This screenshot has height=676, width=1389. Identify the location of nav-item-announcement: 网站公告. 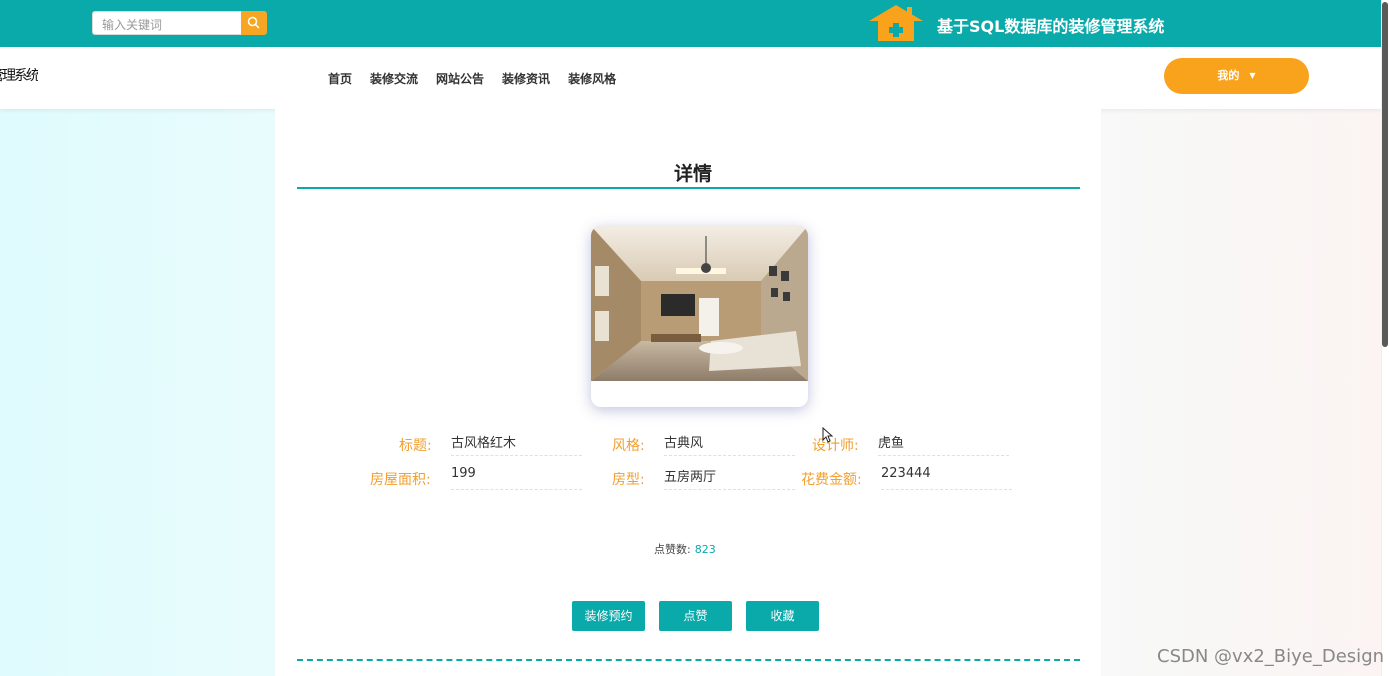
(460, 78).